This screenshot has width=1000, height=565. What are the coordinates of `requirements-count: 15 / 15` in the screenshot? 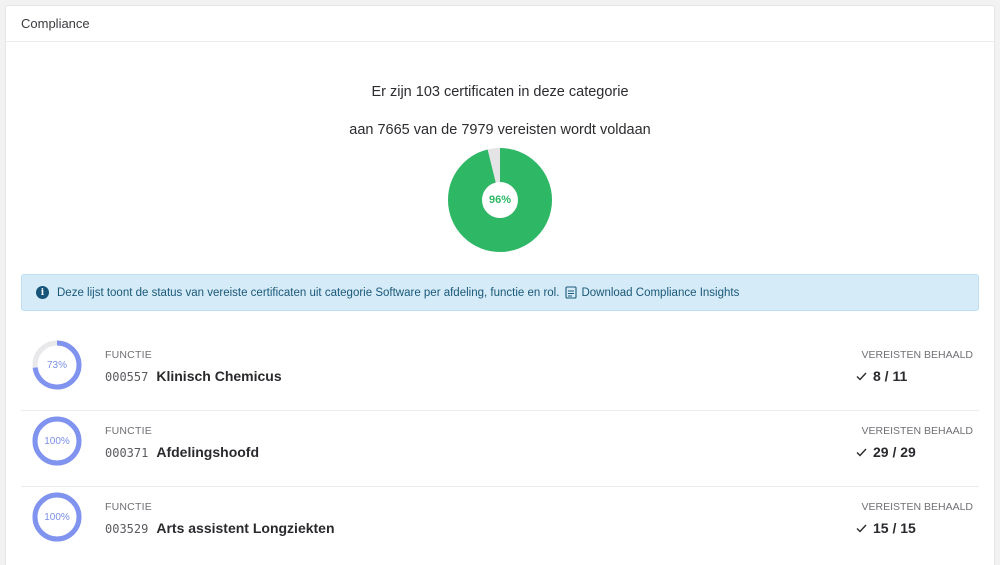 It's located at (894, 528).